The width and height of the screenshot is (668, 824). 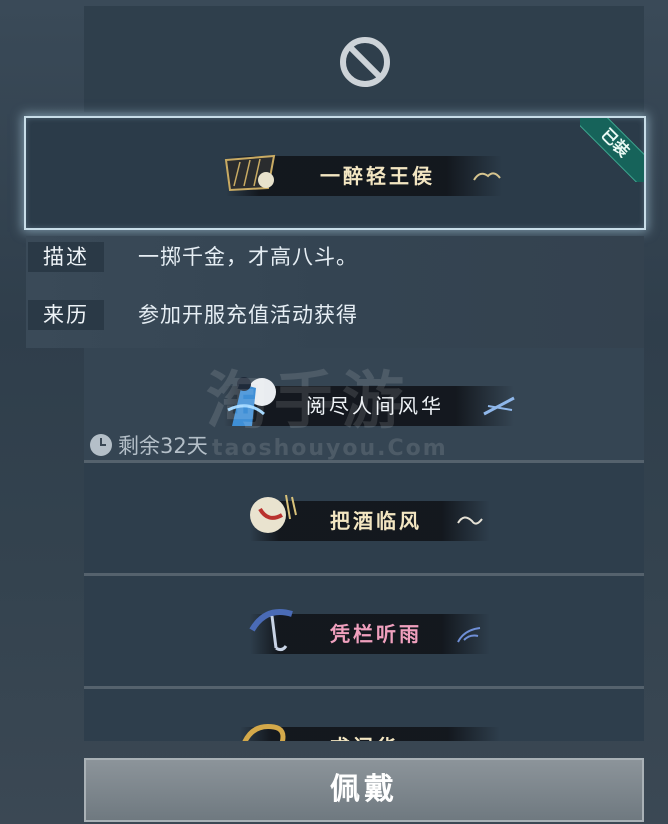 What do you see at coordinates (308, 400) in the screenshot?
I see `watermark-logo: 淘手游` at bounding box center [308, 400].